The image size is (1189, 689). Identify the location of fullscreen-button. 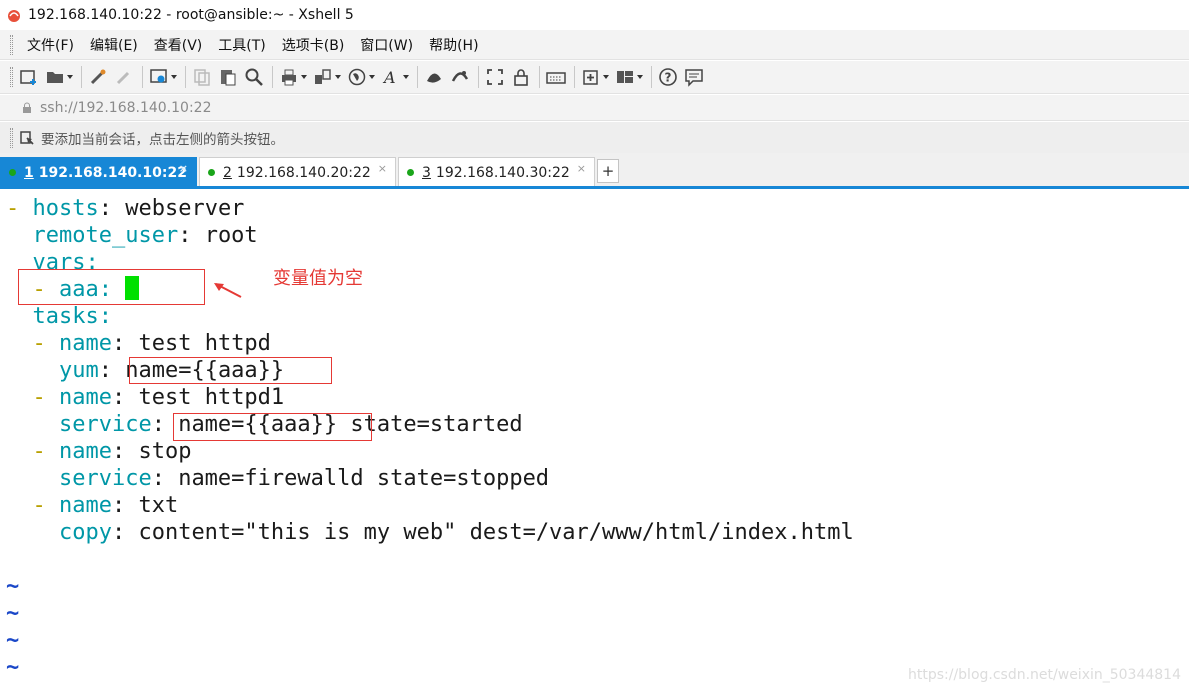
(495, 77).